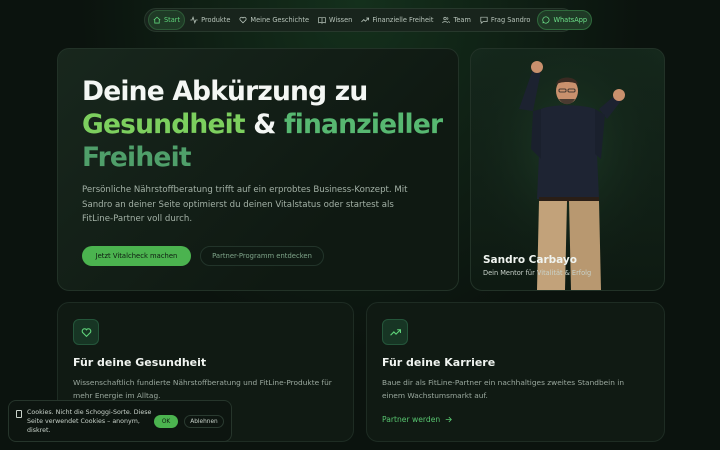 Image resolution: width=720 pixels, height=450 pixels. I want to click on whatsapp-button: WhatsApp, so click(565, 20).